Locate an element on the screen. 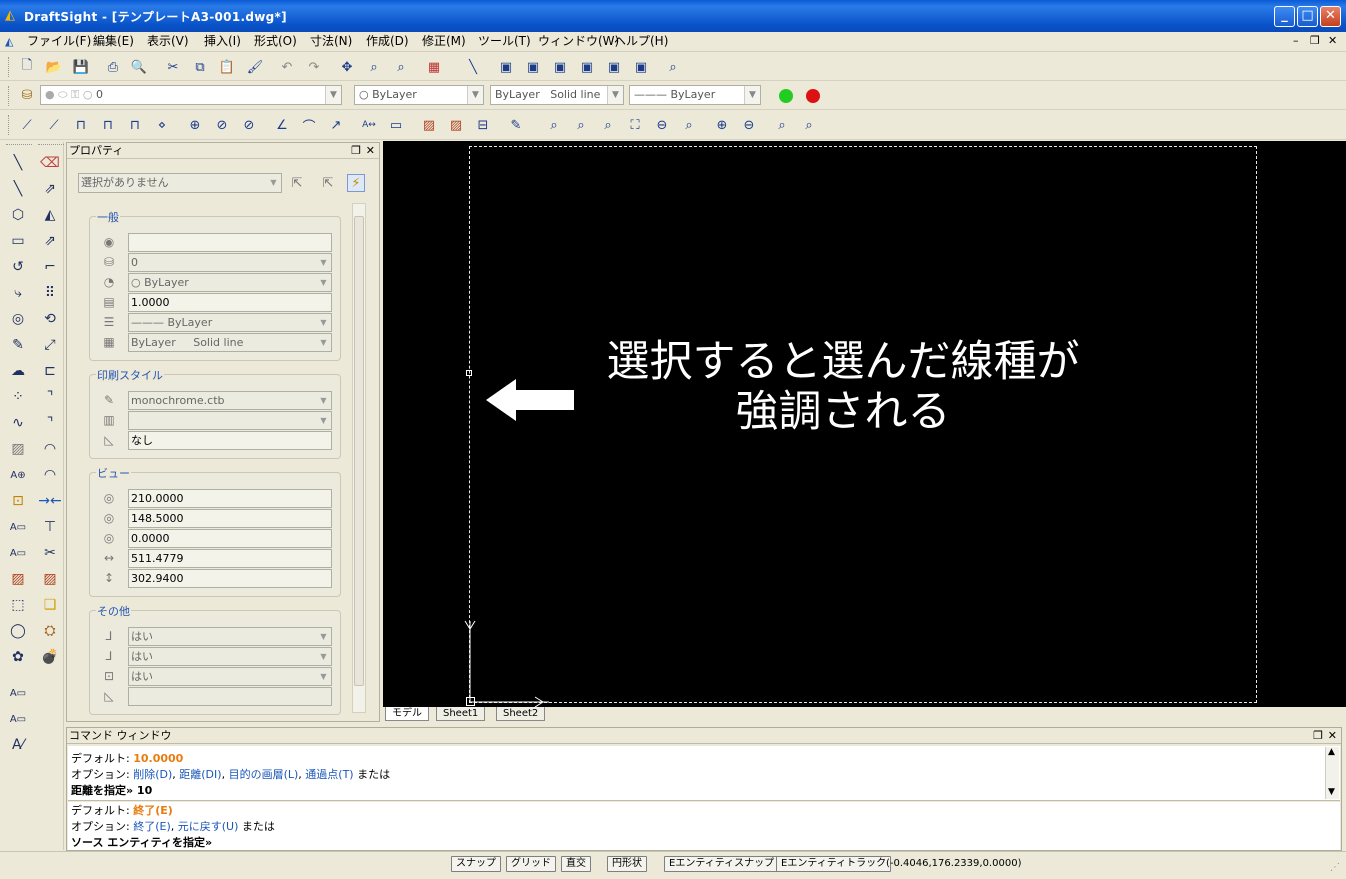 The width and height of the screenshot is (1346, 879). maximize-button: □ is located at coordinates (1307, 16).